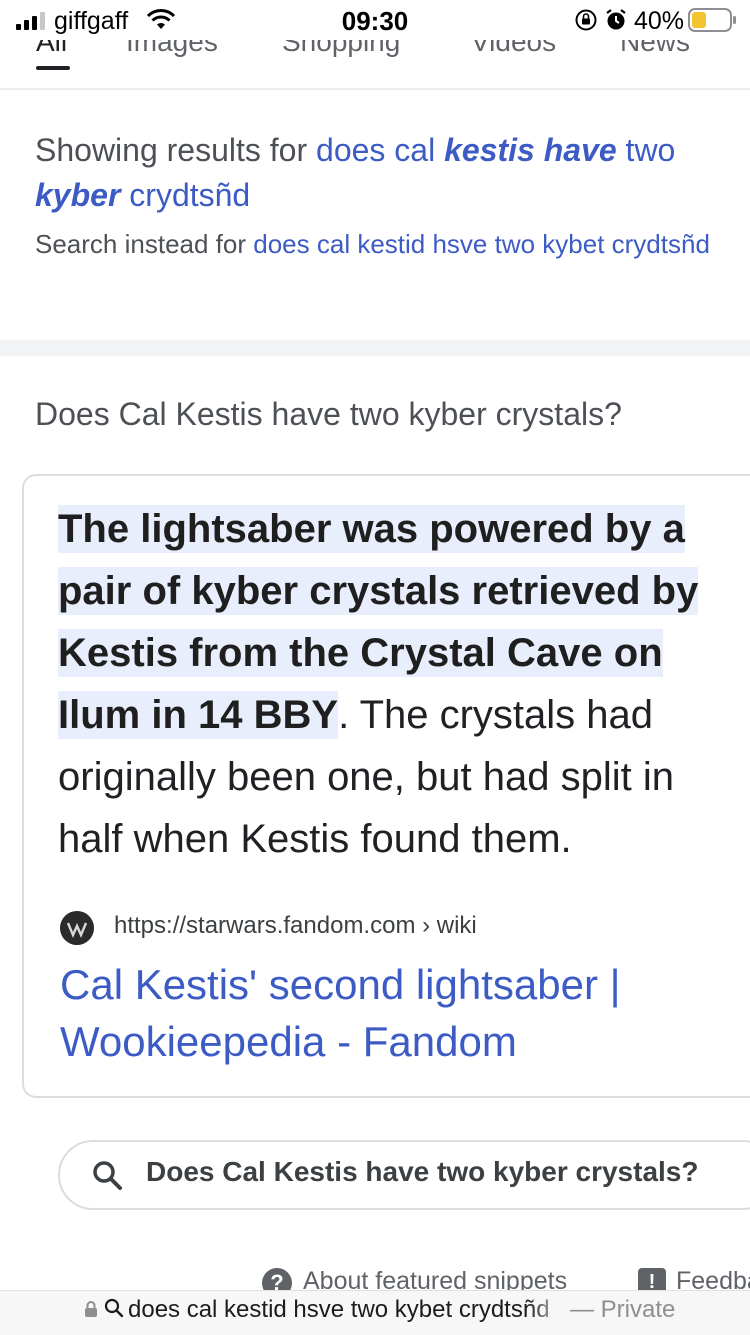  I want to click on corrected-query-part: two, so click(646, 150).